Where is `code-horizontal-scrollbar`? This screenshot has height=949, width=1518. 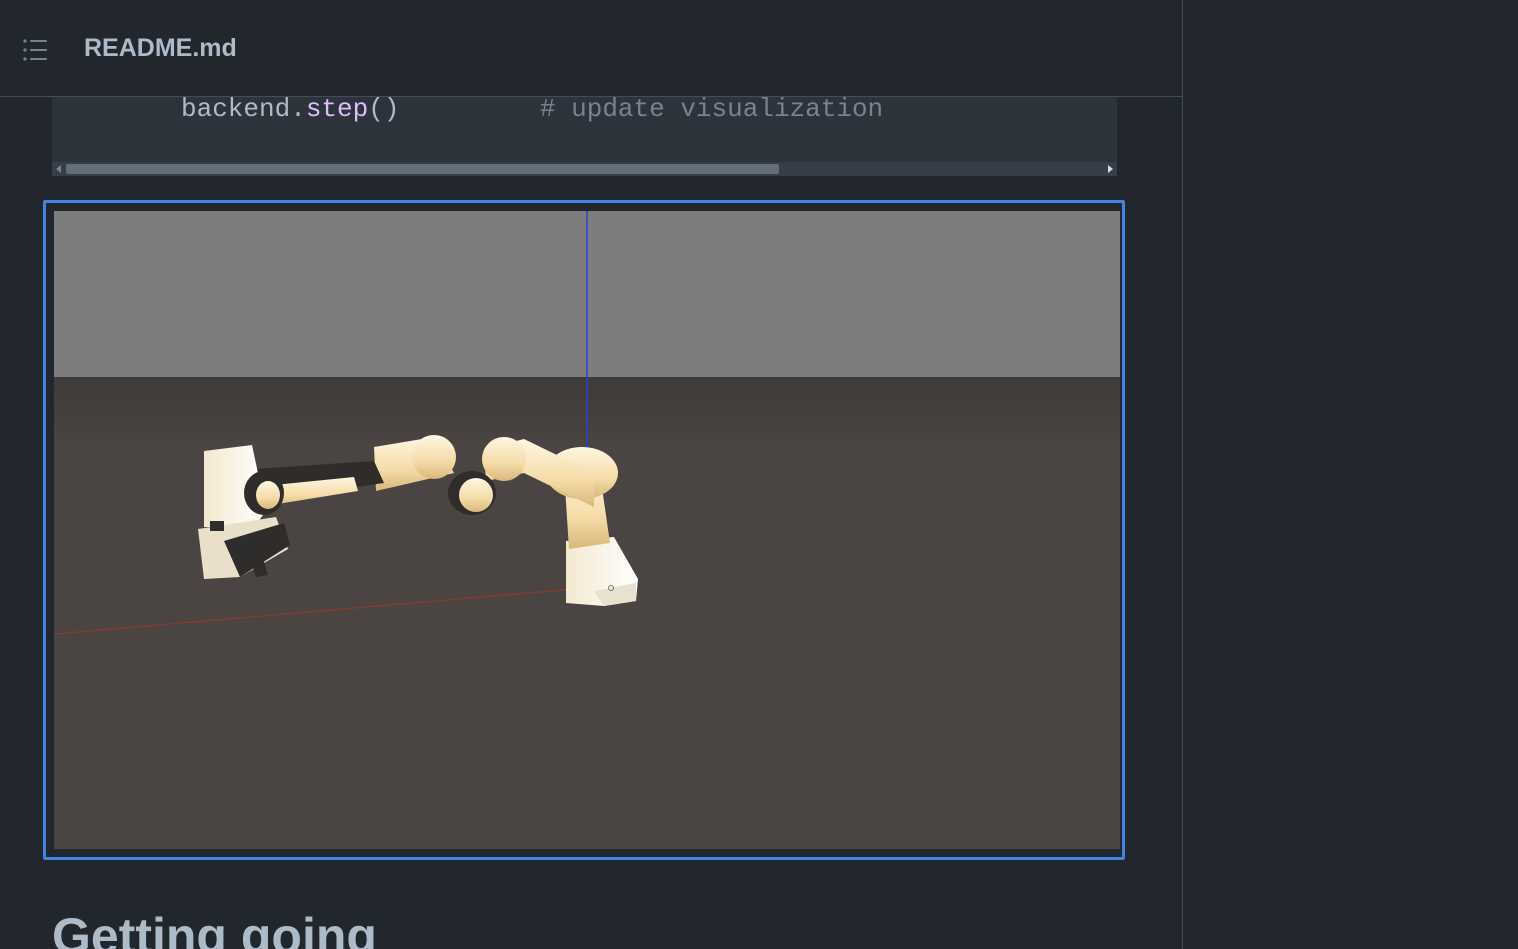 code-horizontal-scrollbar is located at coordinates (584, 169).